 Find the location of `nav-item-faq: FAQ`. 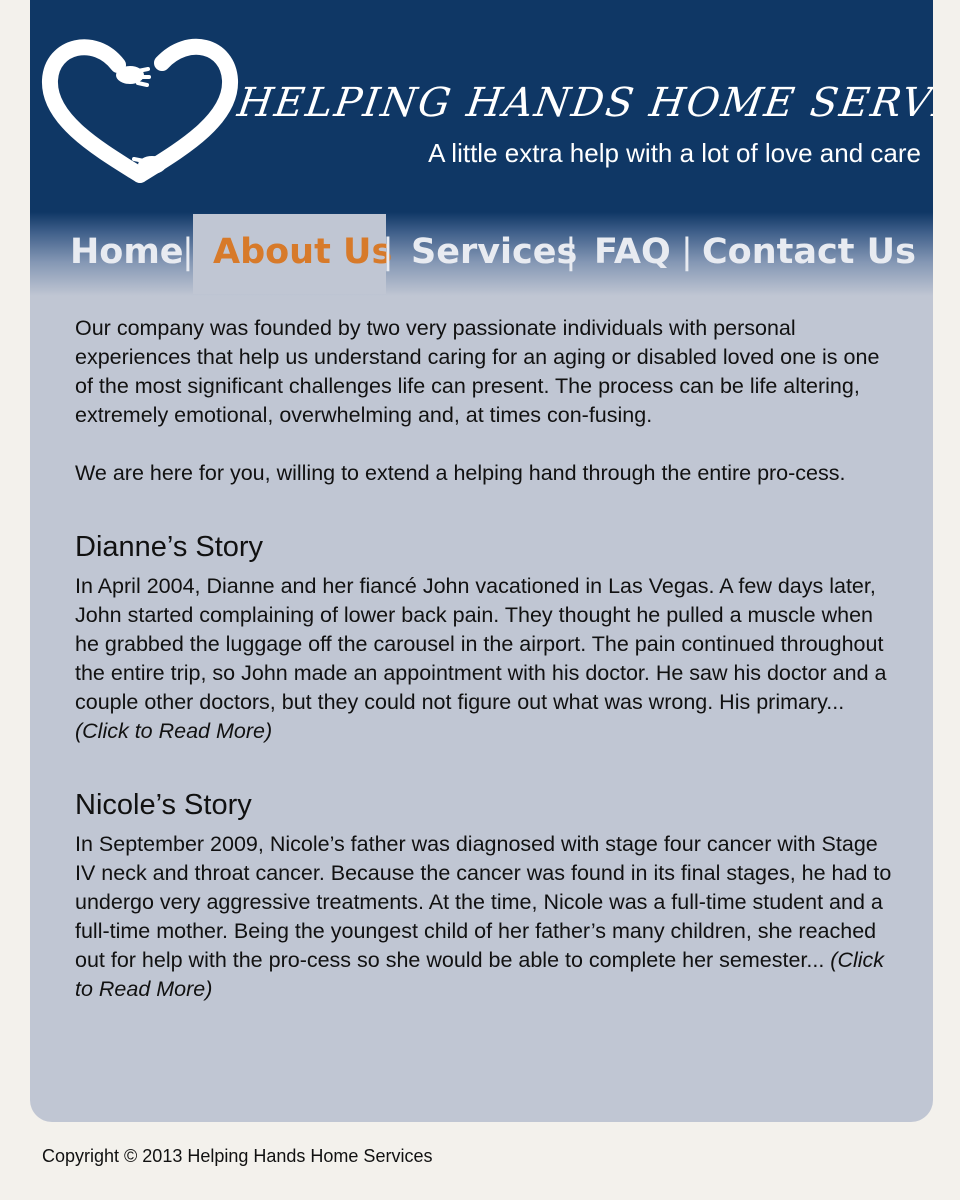

nav-item-faq: FAQ is located at coordinates (632, 252).